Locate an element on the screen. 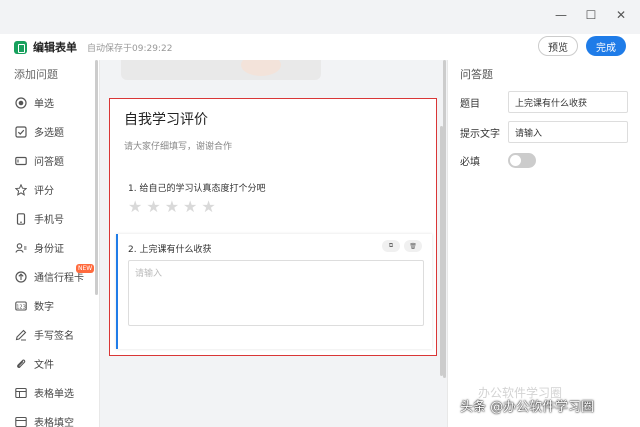 The width and height of the screenshot is (640, 427). sidebar-item-qa: 问答题 is located at coordinates (49, 160).